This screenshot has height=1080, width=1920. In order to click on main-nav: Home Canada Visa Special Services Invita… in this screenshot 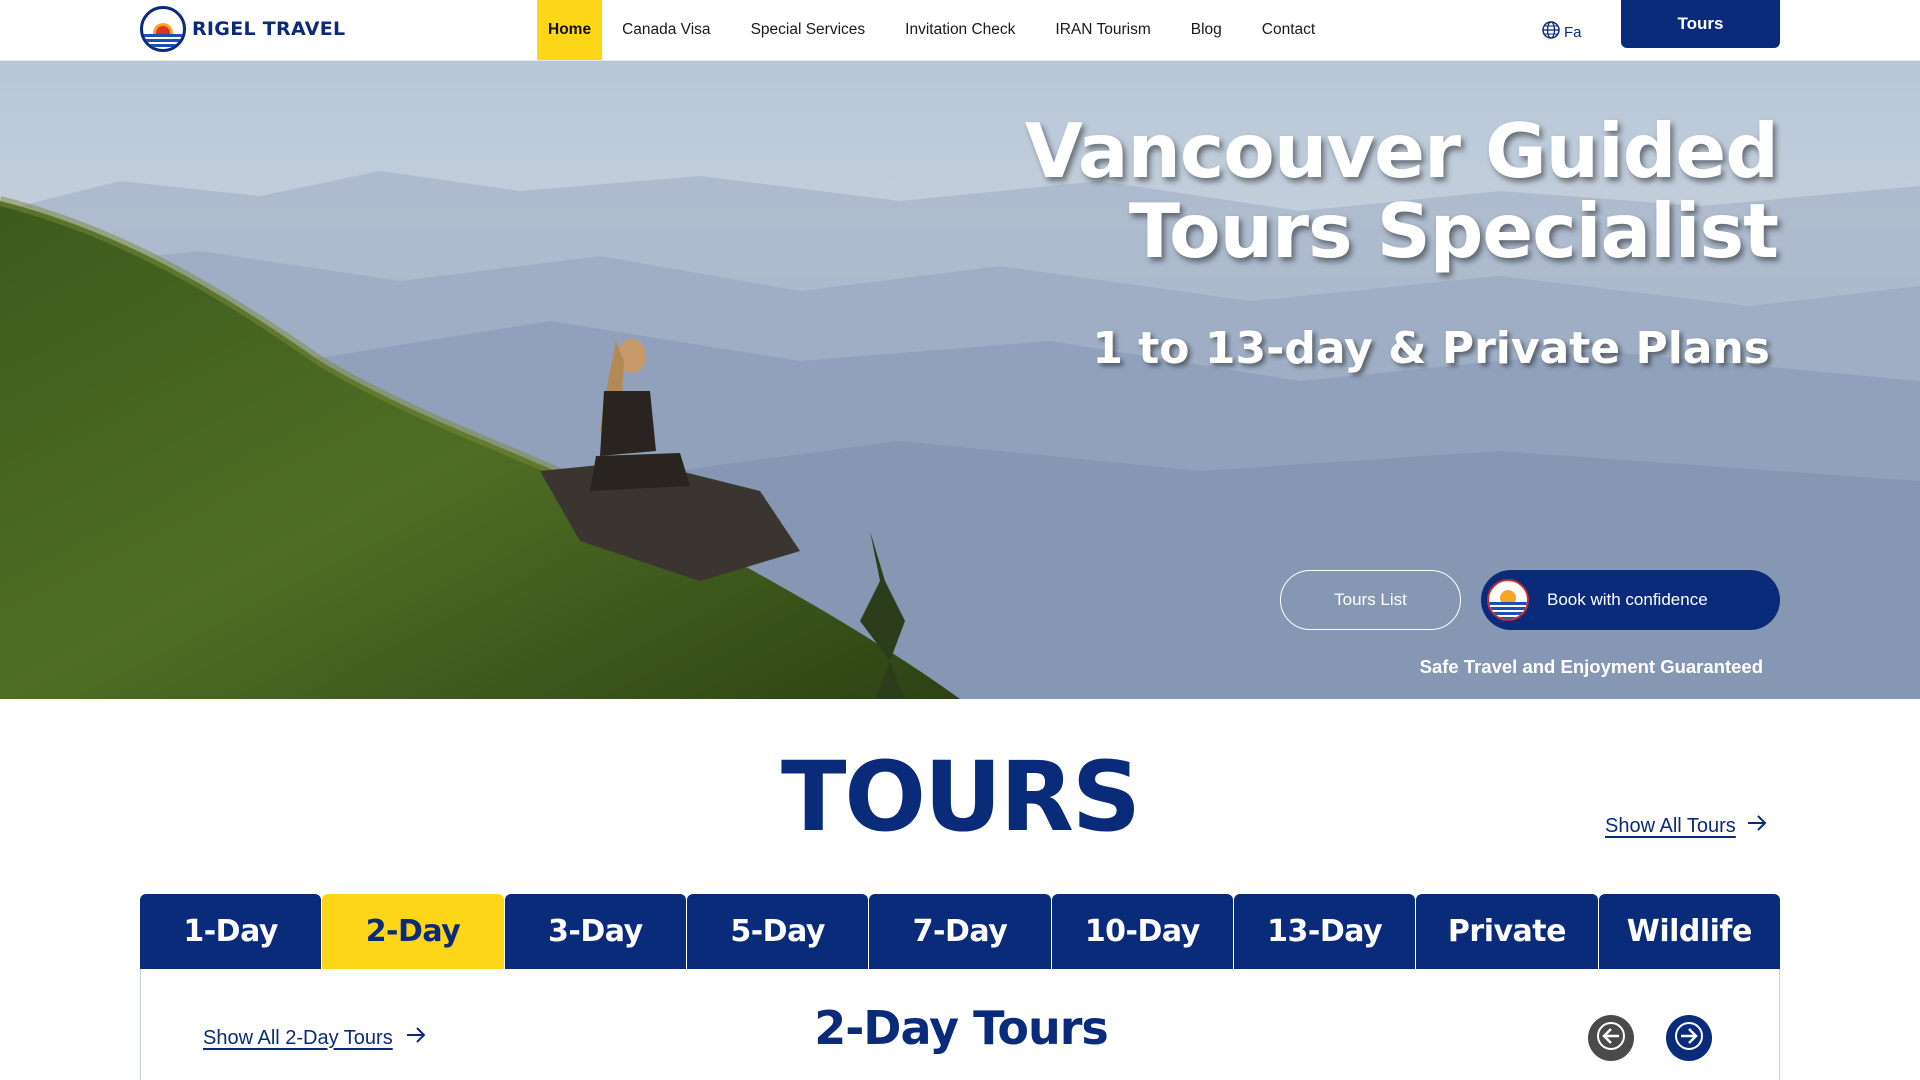, I will do `click(936, 30)`.